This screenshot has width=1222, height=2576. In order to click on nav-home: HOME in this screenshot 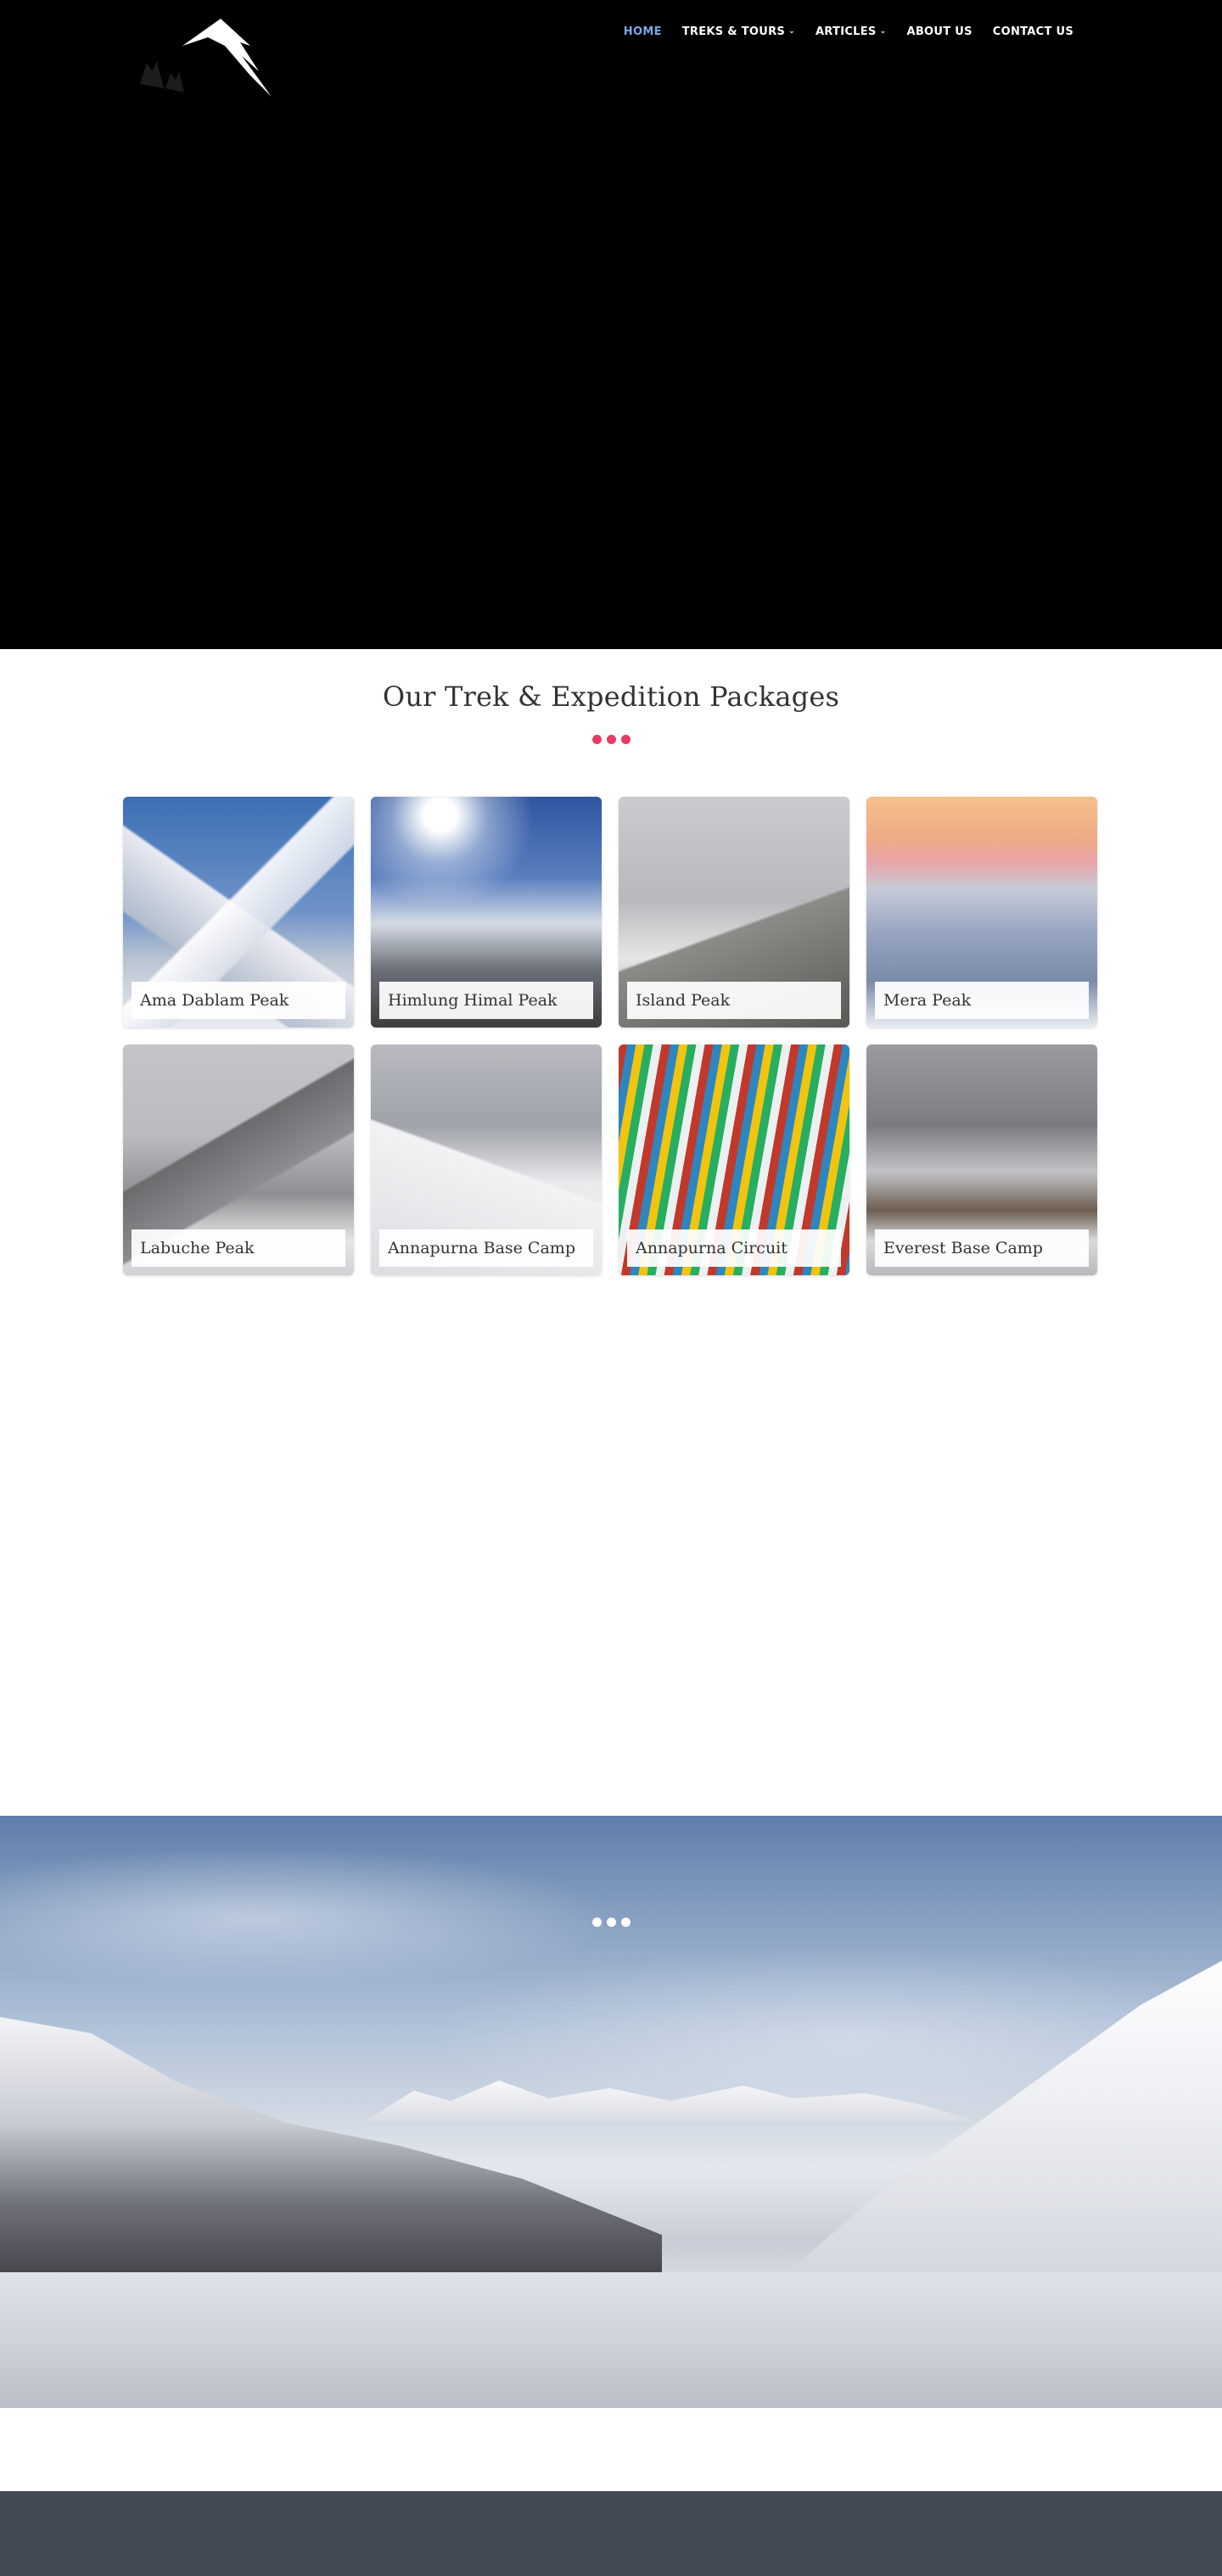, I will do `click(643, 31)`.